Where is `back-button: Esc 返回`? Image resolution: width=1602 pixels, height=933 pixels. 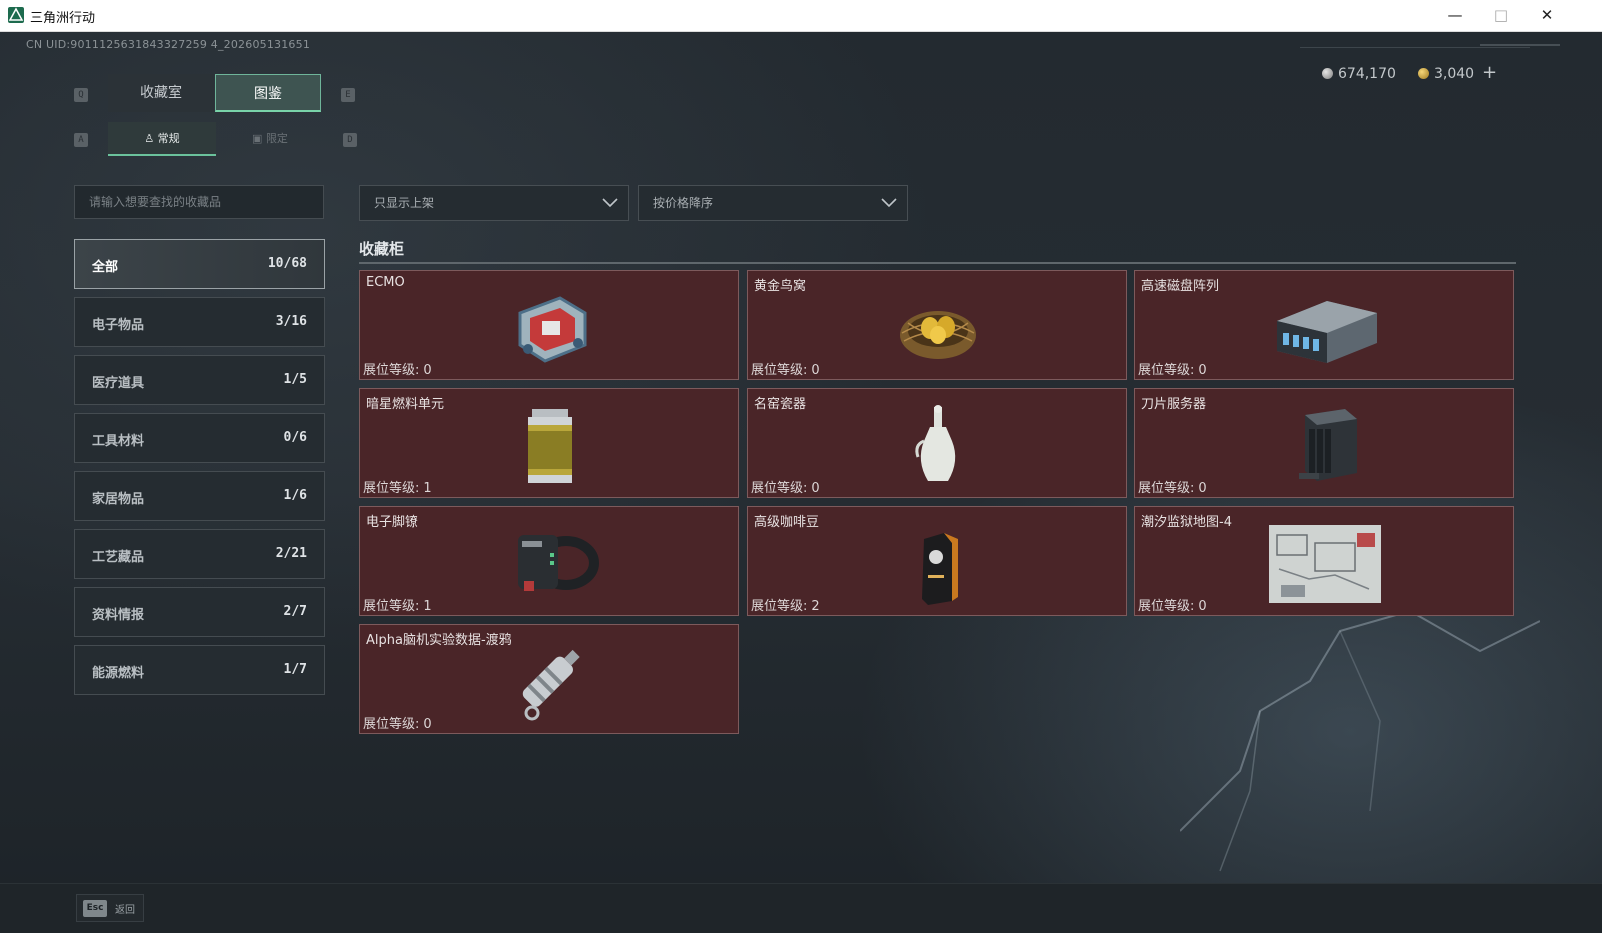
back-button: Esc 返回 is located at coordinates (110, 908).